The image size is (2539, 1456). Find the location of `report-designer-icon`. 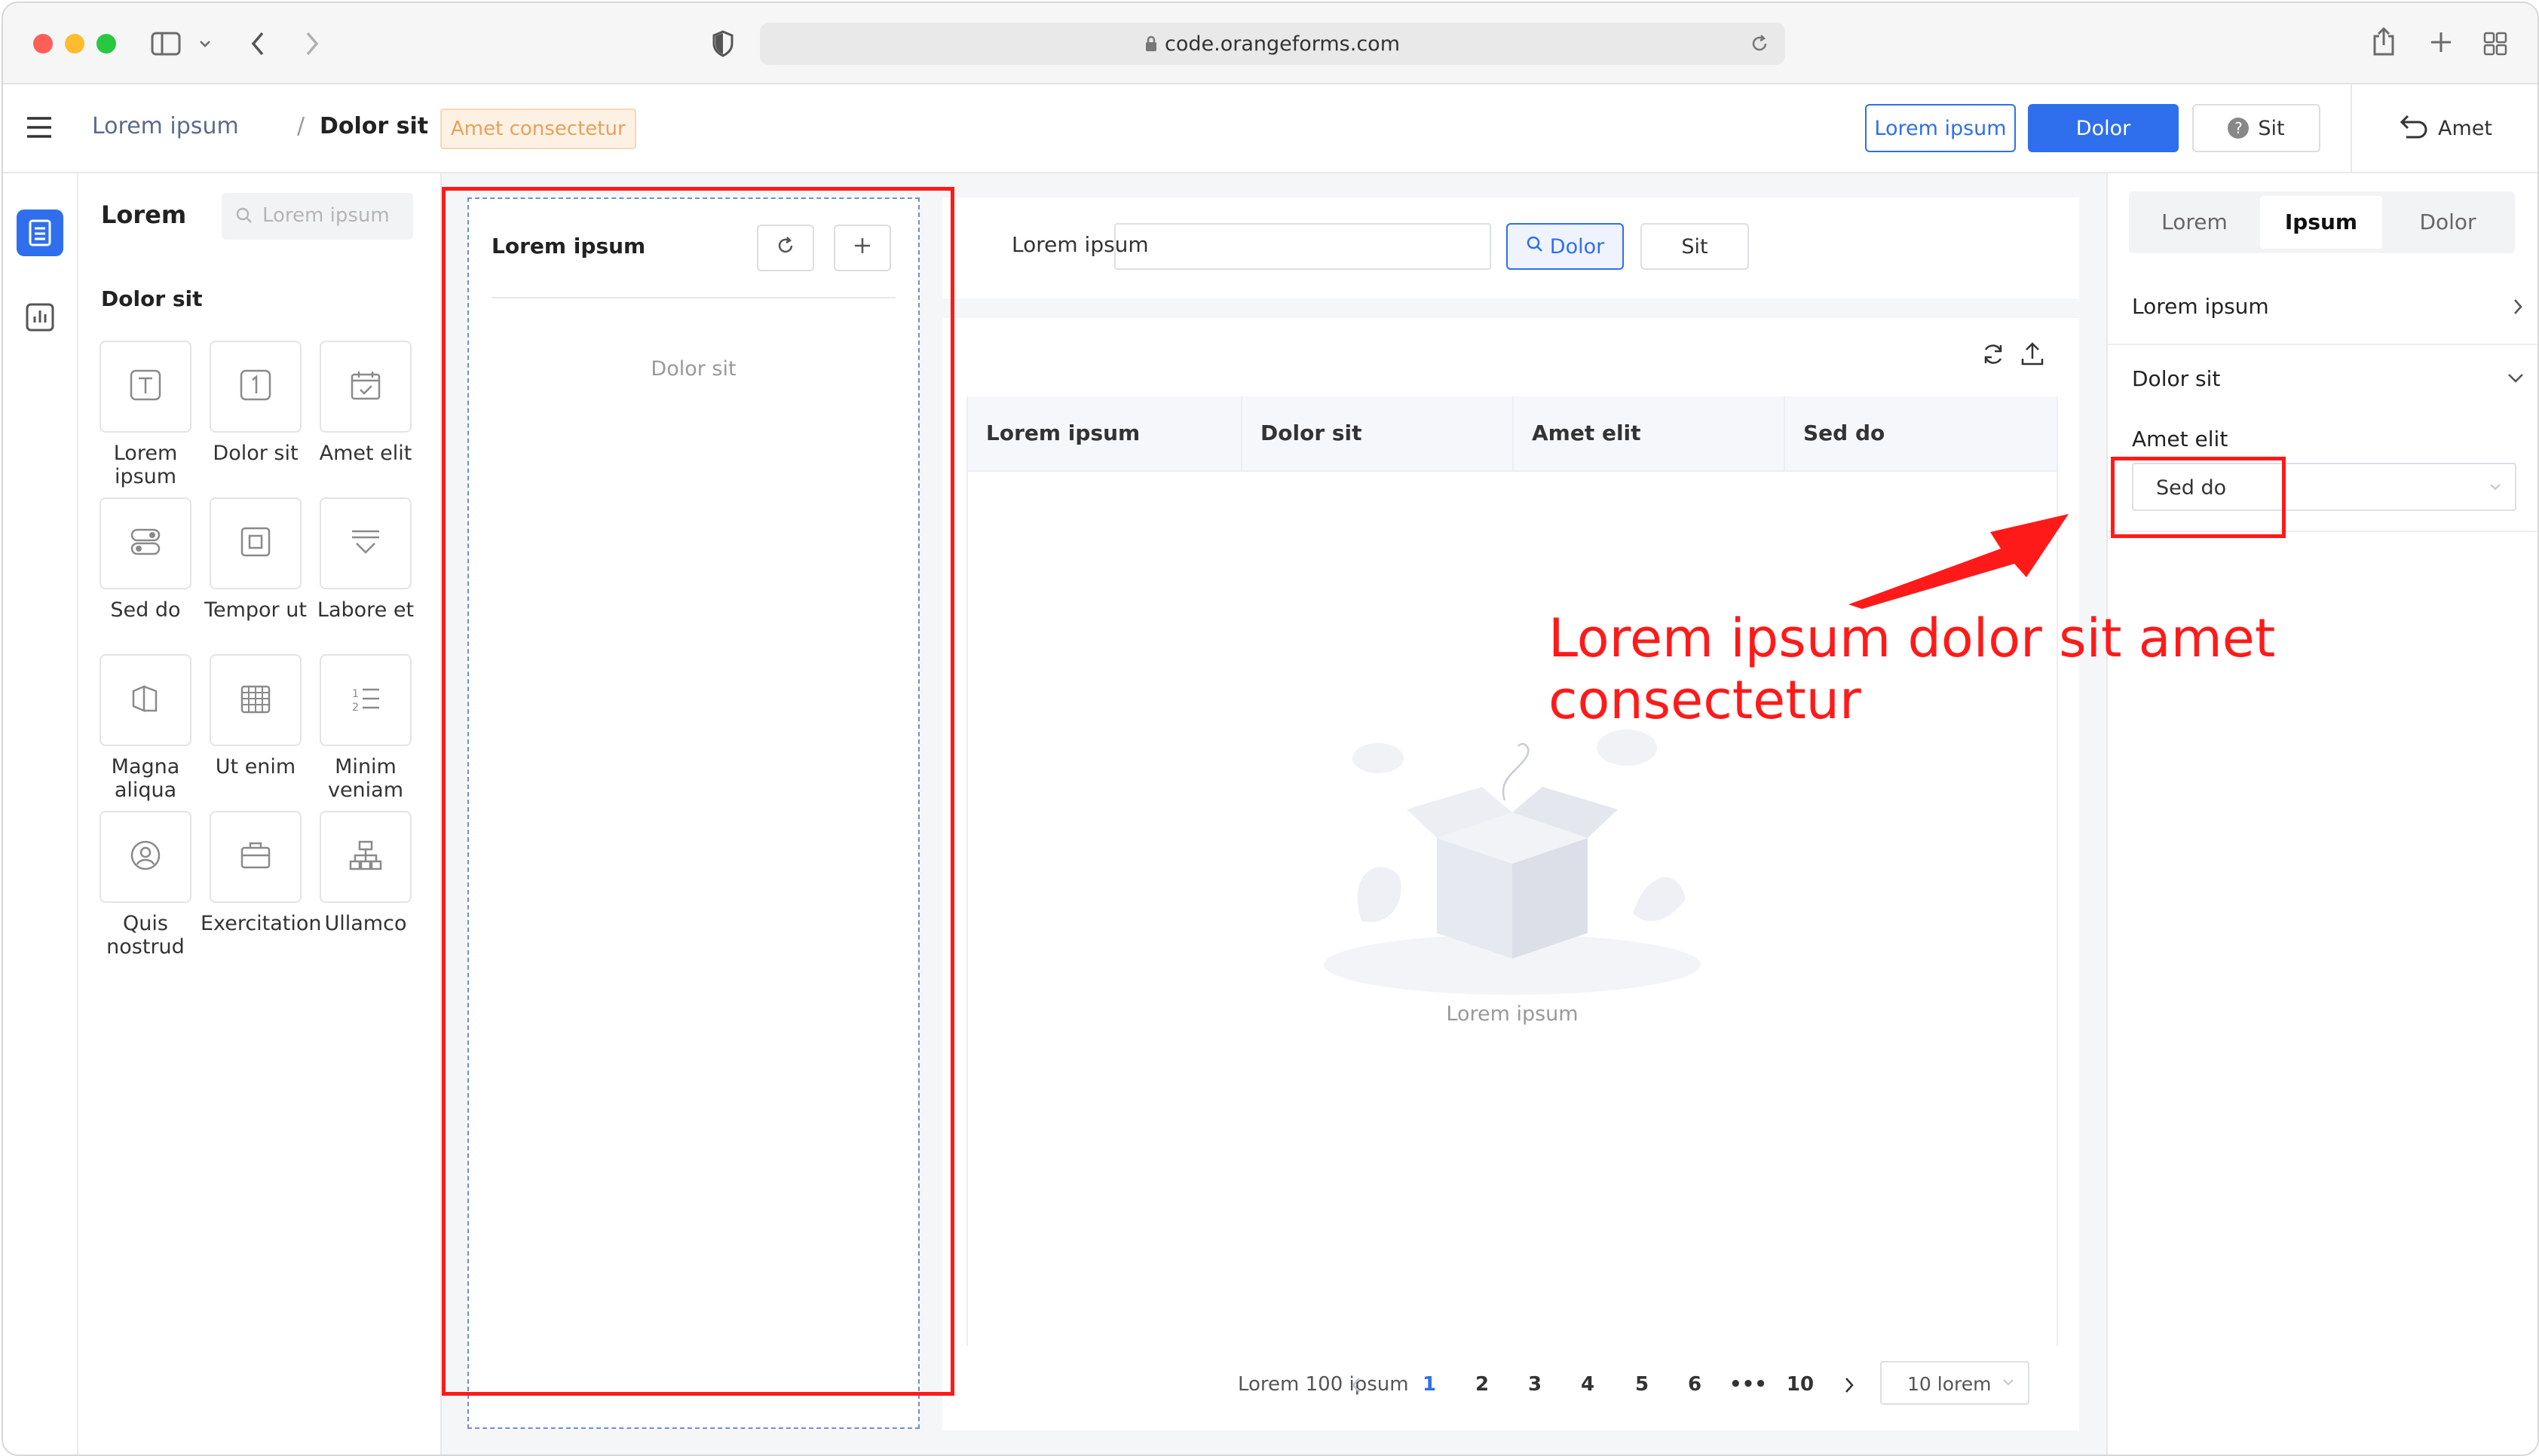

report-designer-icon is located at coordinates (40, 319).